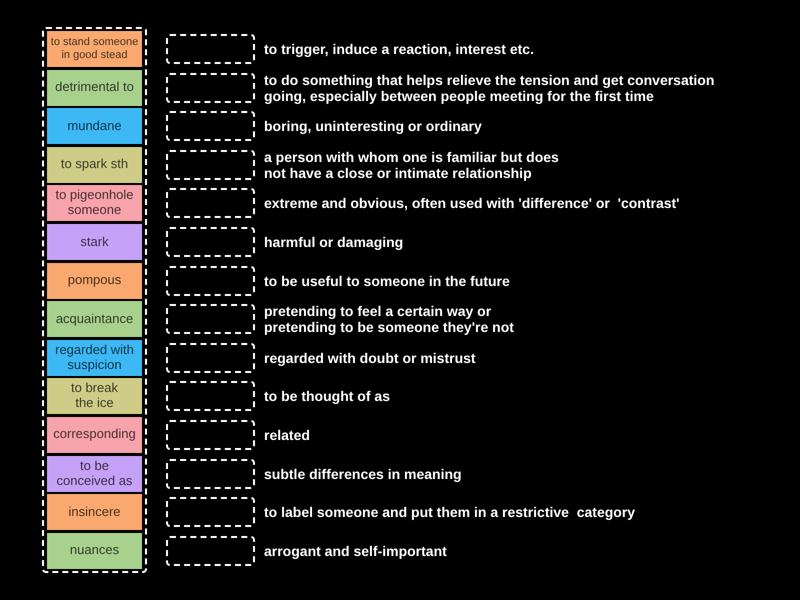  What do you see at coordinates (370, 358) in the screenshot?
I see `definition-text: regarded with doubt or mistrust` at bounding box center [370, 358].